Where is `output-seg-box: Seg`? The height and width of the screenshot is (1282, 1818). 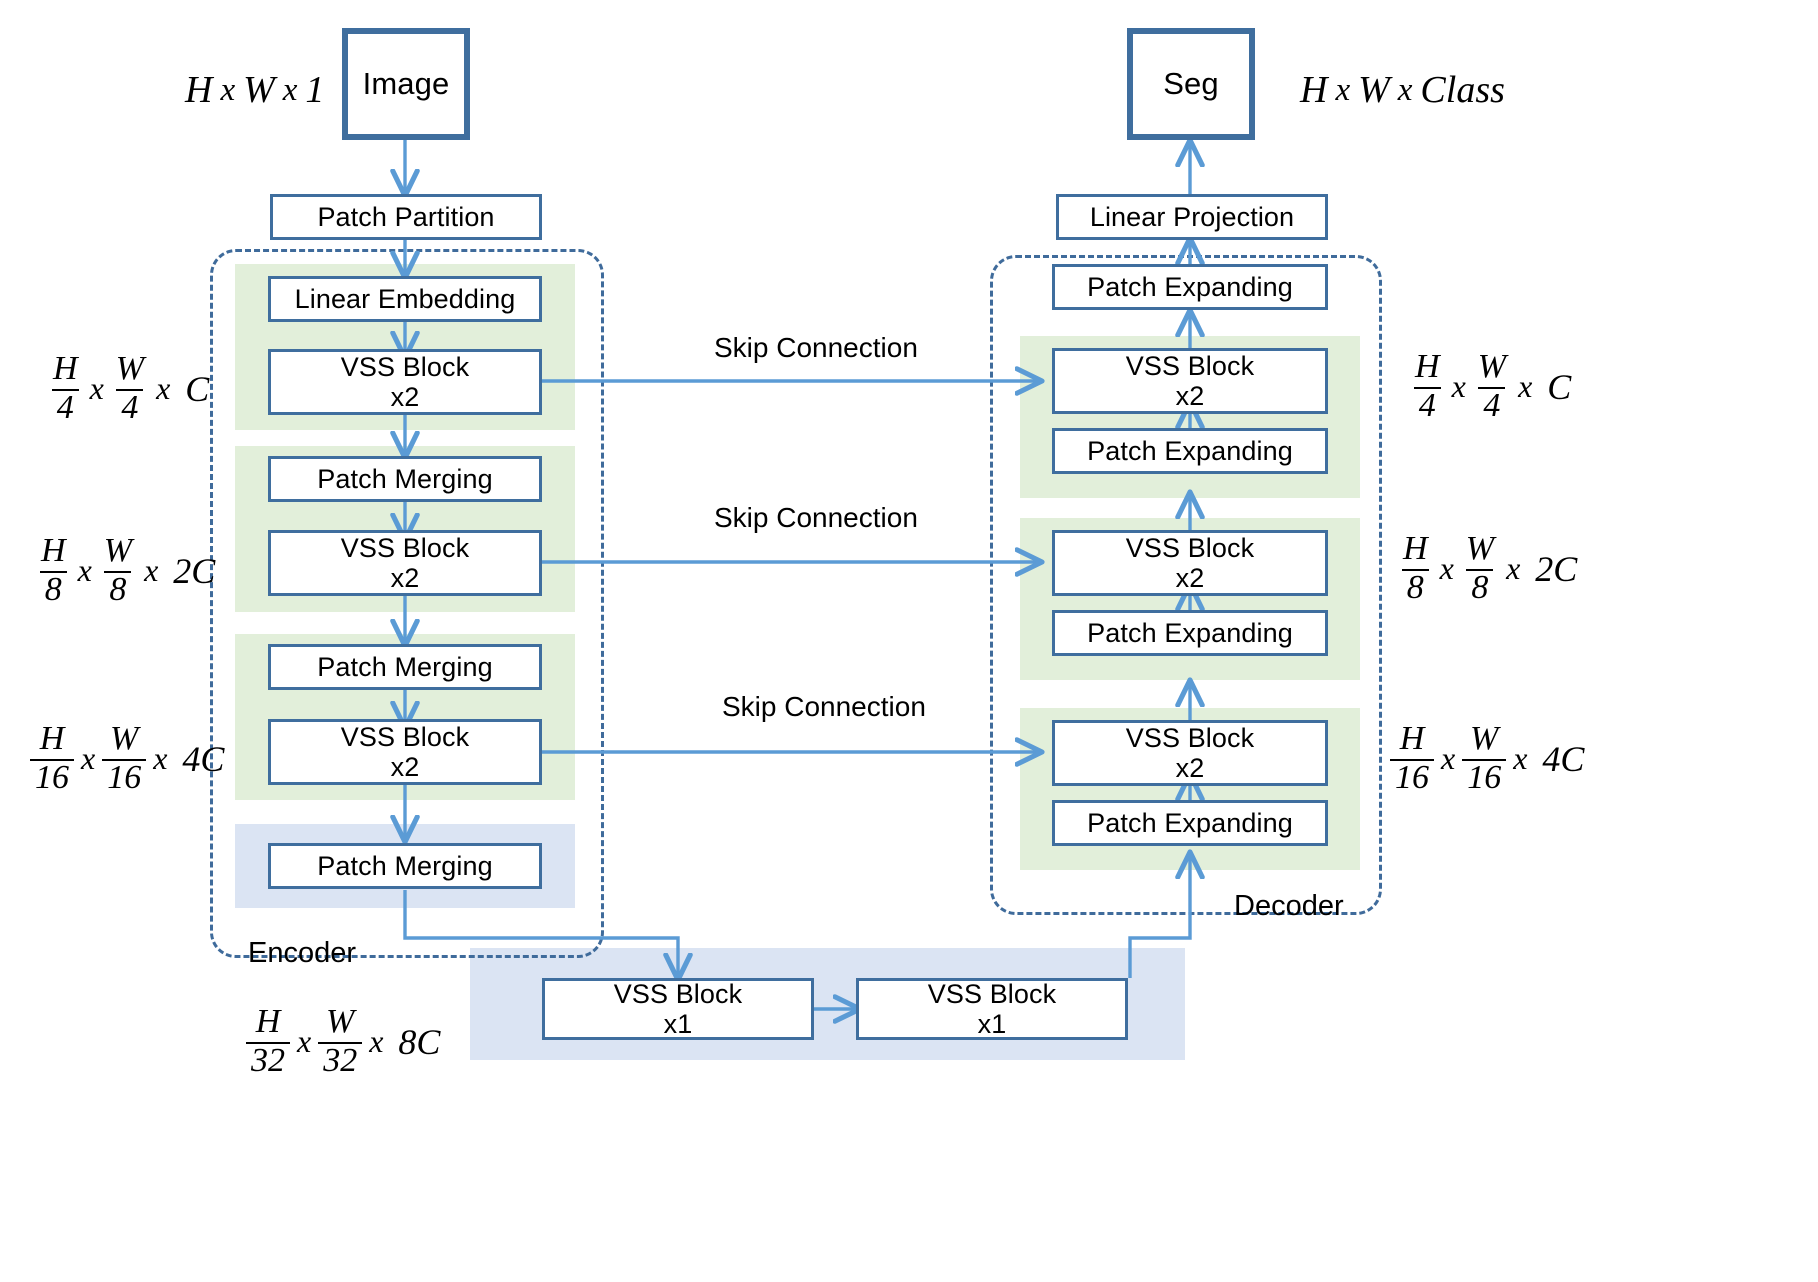 output-seg-box: Seg is located at coordinates (1191, 84).